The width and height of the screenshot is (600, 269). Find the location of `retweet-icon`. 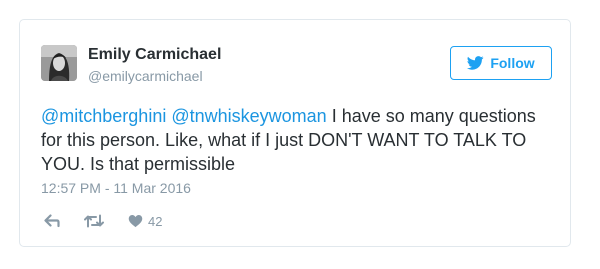

retweet-icon is located at coordinates (94, 221).